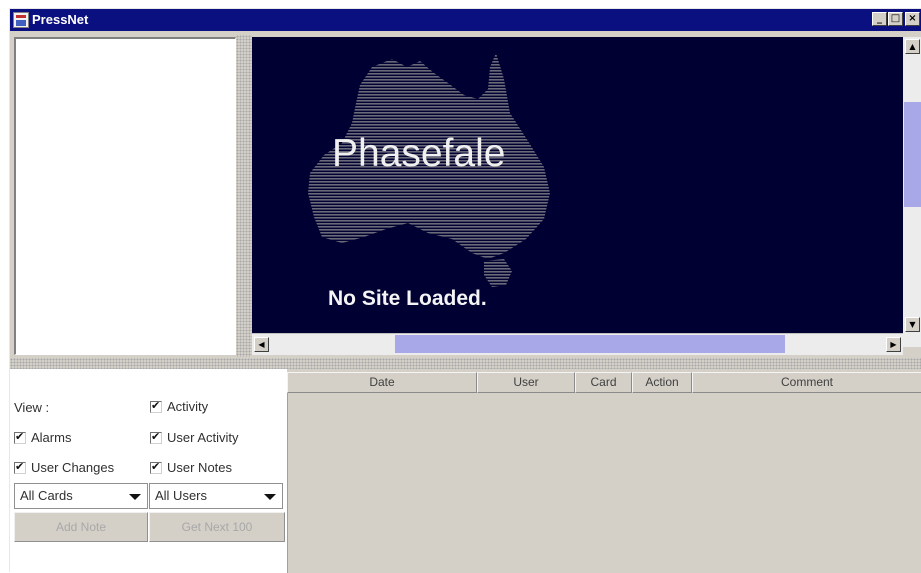 Image resolution: width=921 pixels, height=573 pixels. I want to click on close-icon: ×, so click(912, 18).